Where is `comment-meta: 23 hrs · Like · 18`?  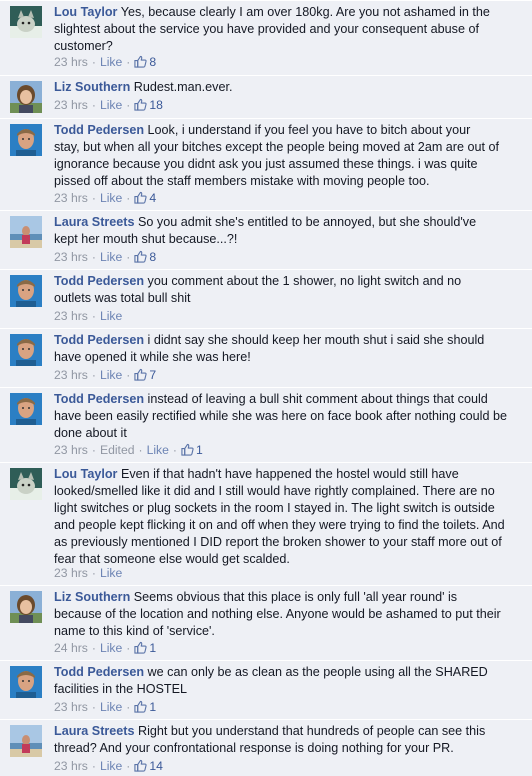 comment-meta: 23 hrs · Like · 18 is located at coordinates (108, 105).